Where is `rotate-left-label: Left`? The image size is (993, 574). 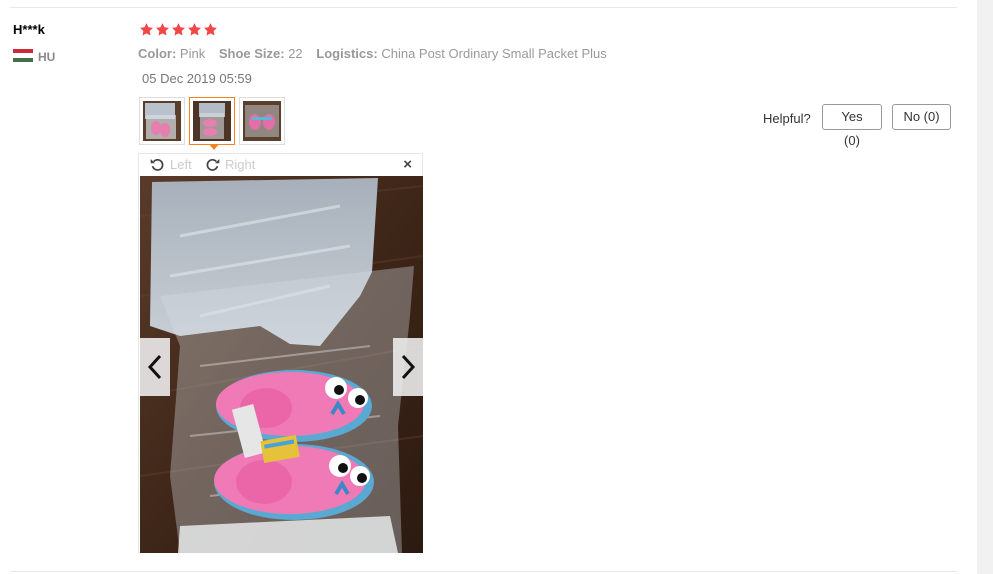 rotate-left-label: Left is located at coordinates (181, 164).